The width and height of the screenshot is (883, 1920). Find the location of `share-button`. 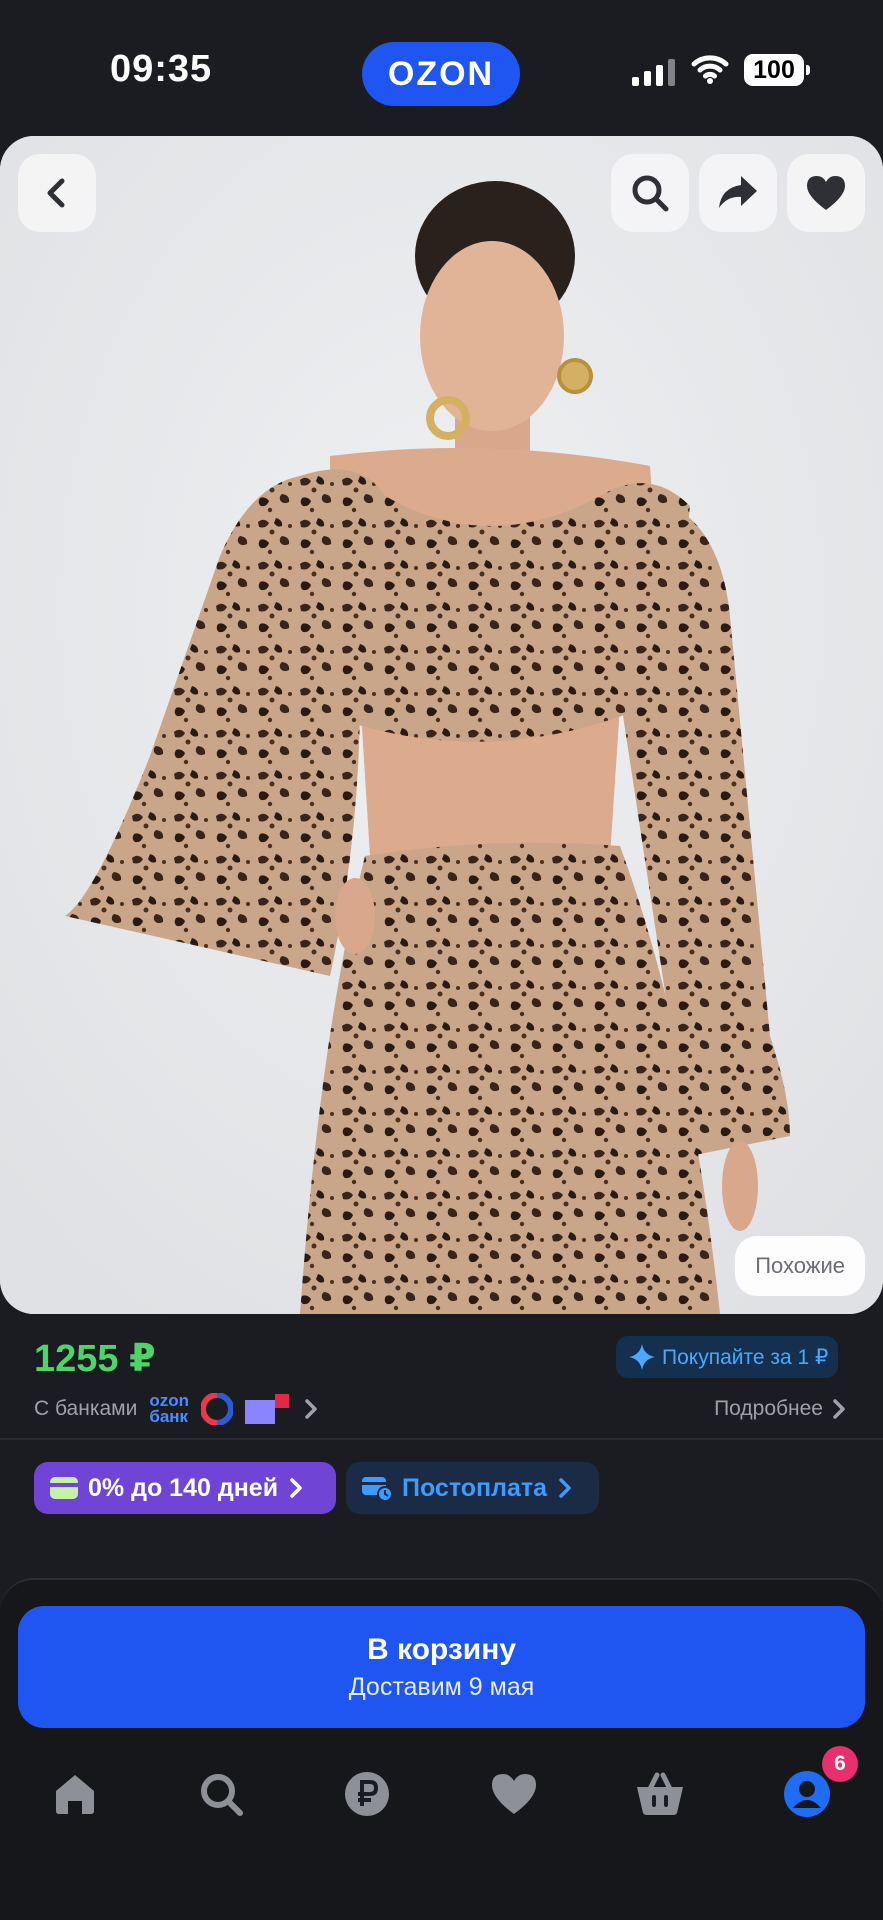

share-button is located at coordinates (738, 193).